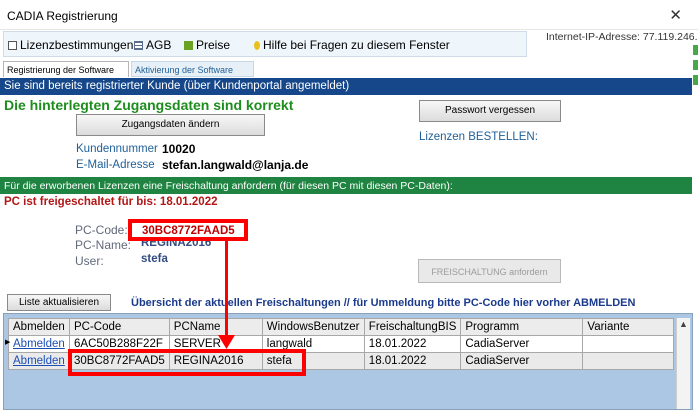  Describe the element at coordinates (152, 45) in the screenshot. I see `toolbar-item-agb: AGB` at that location.